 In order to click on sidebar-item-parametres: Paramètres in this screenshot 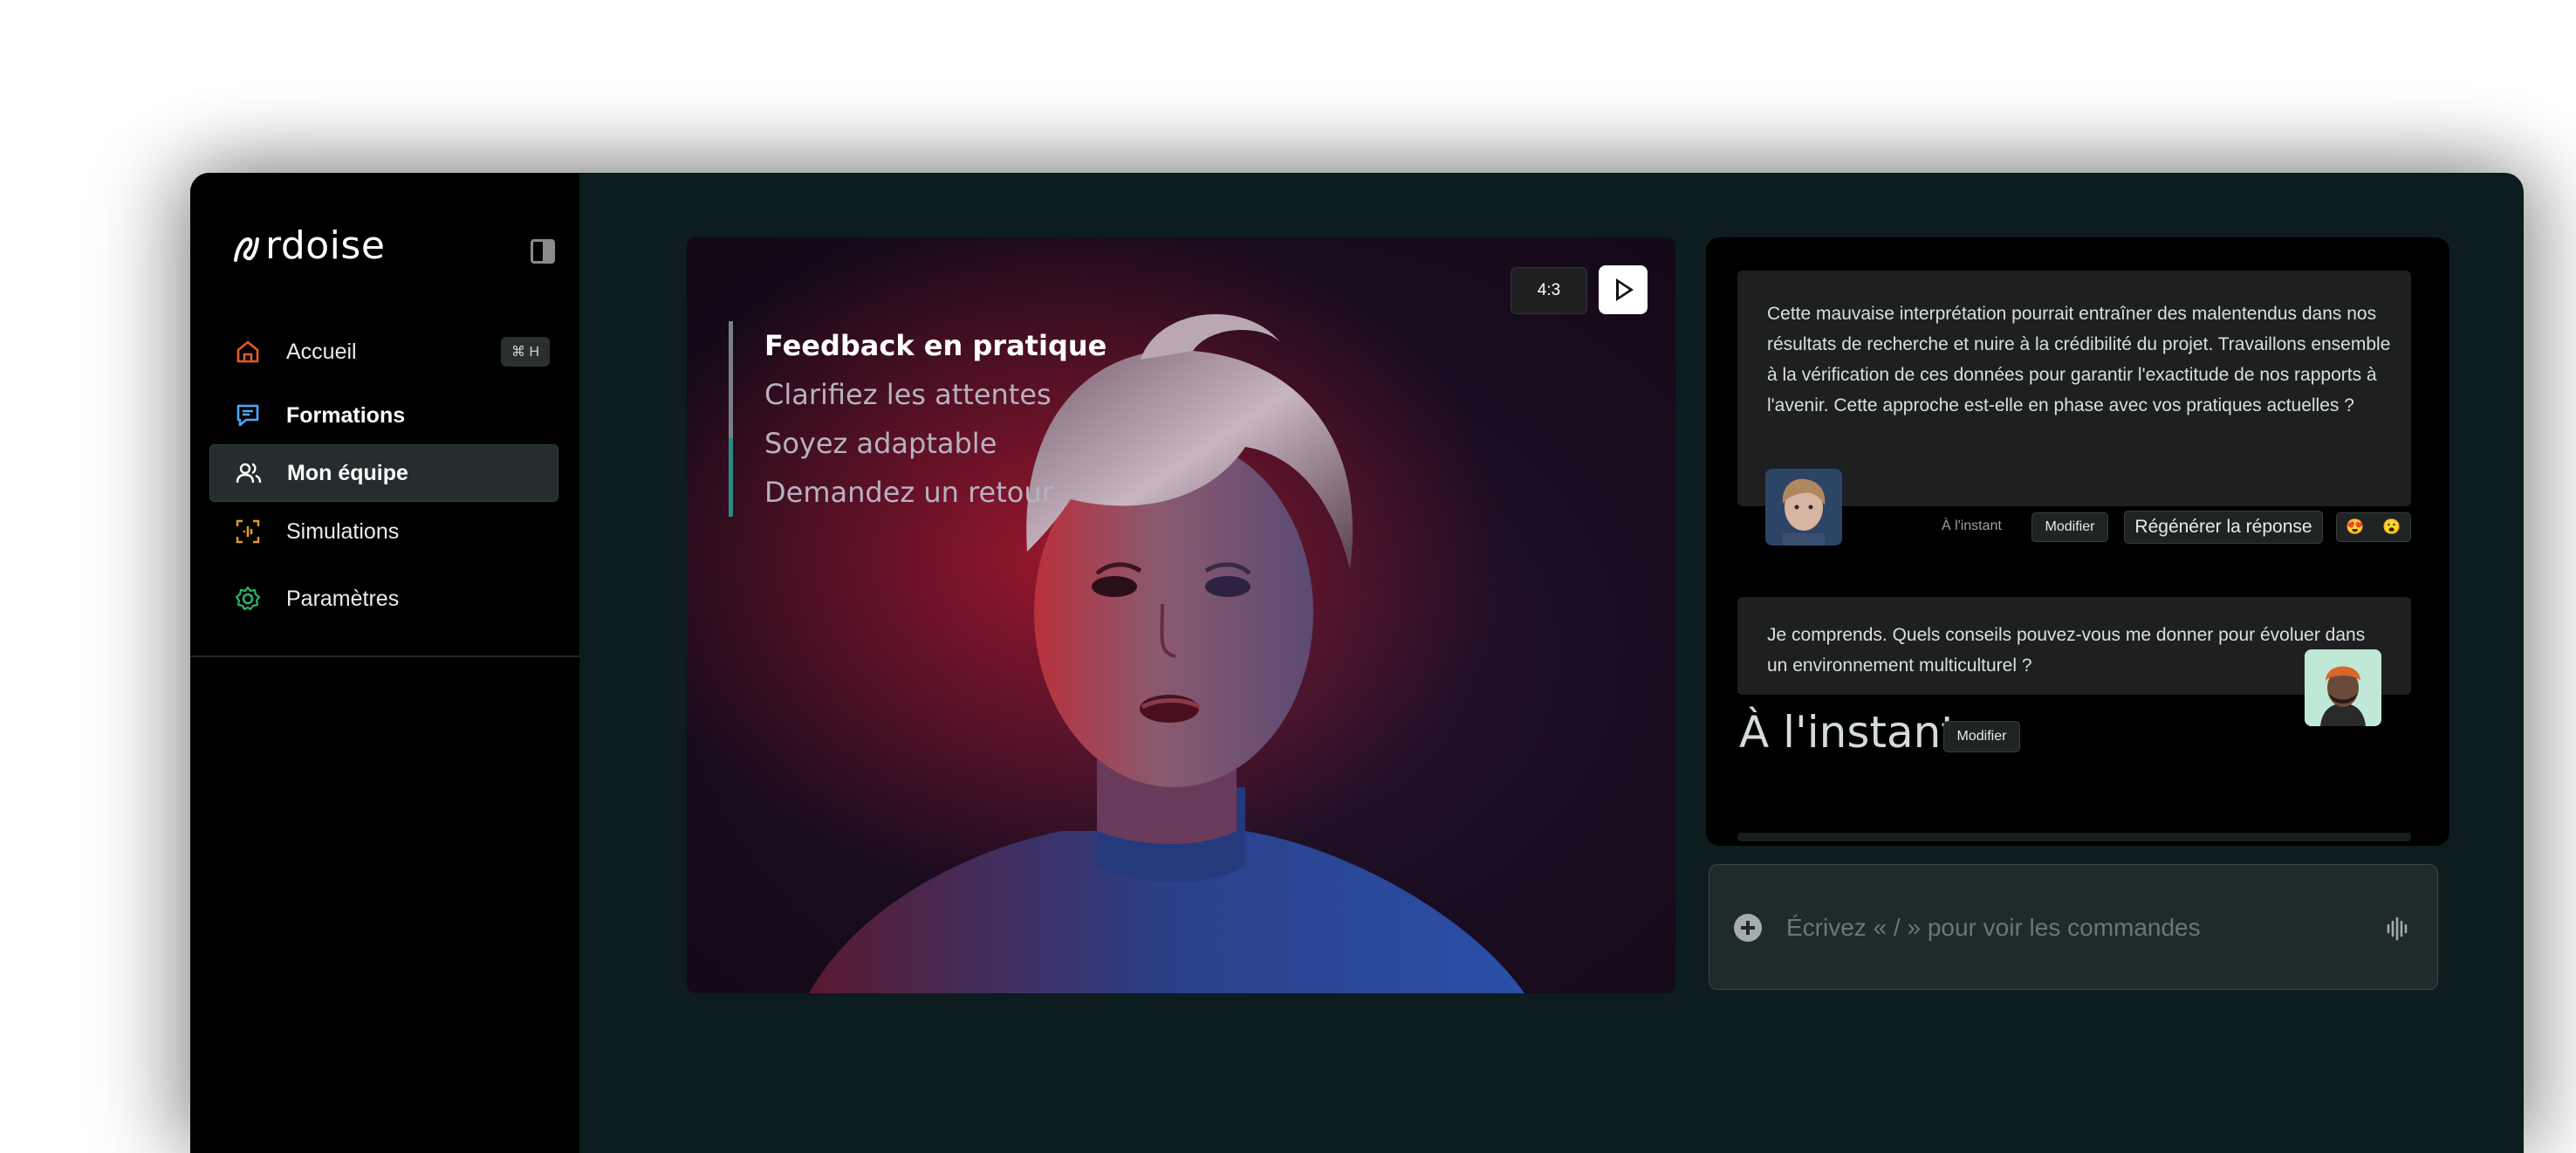, I will do `click(383, 599)`.